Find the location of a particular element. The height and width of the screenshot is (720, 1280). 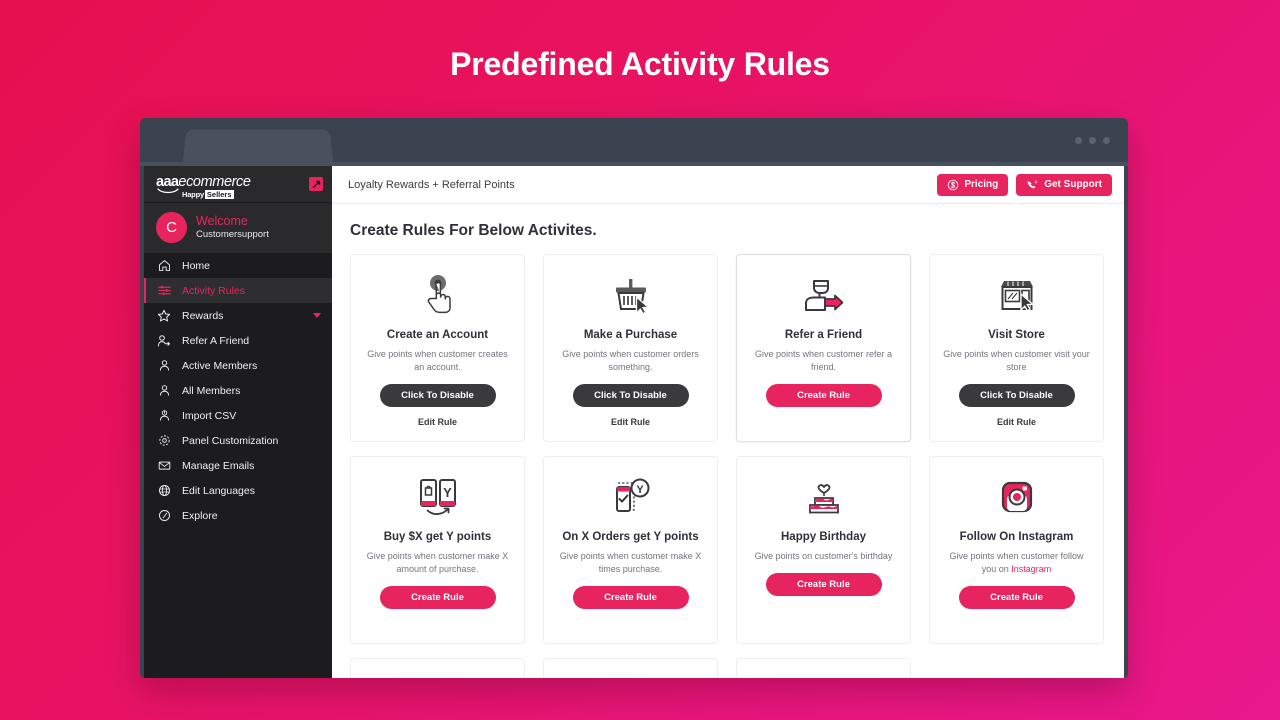

sidebar-item-label: Home is located at coordinates (196, 265).